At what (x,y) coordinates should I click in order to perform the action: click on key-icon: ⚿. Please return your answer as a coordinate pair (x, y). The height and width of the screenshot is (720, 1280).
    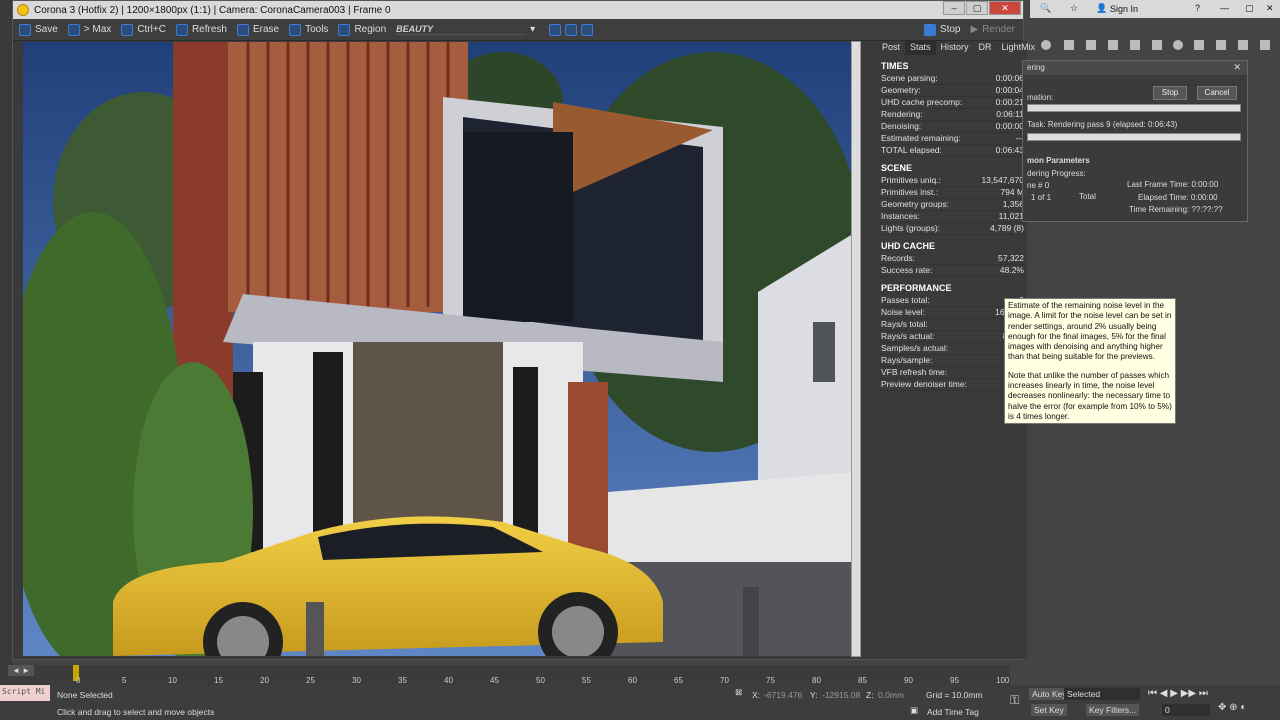
    Looking at the image, I should click on (1014, 700).